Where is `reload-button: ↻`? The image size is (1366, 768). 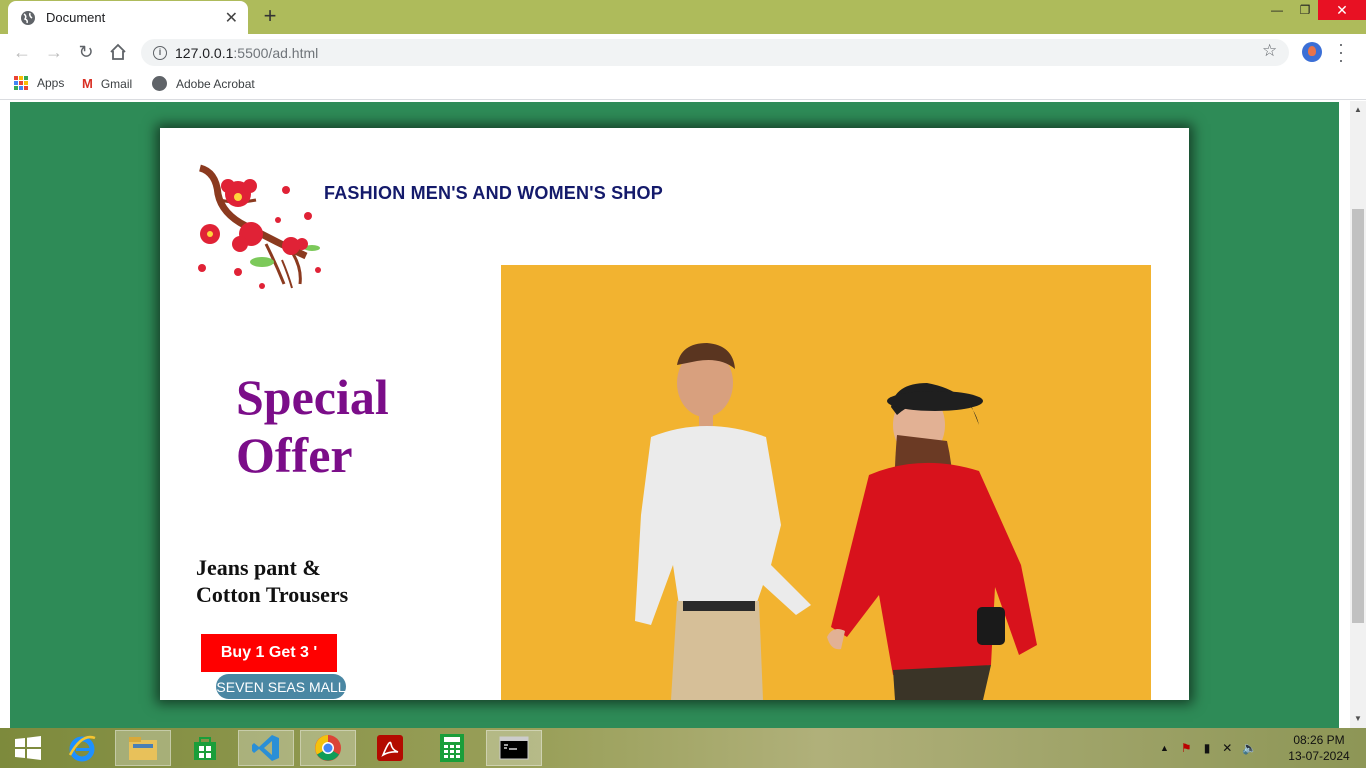 reload-button: ↻ is located at coordinates (86, 52).